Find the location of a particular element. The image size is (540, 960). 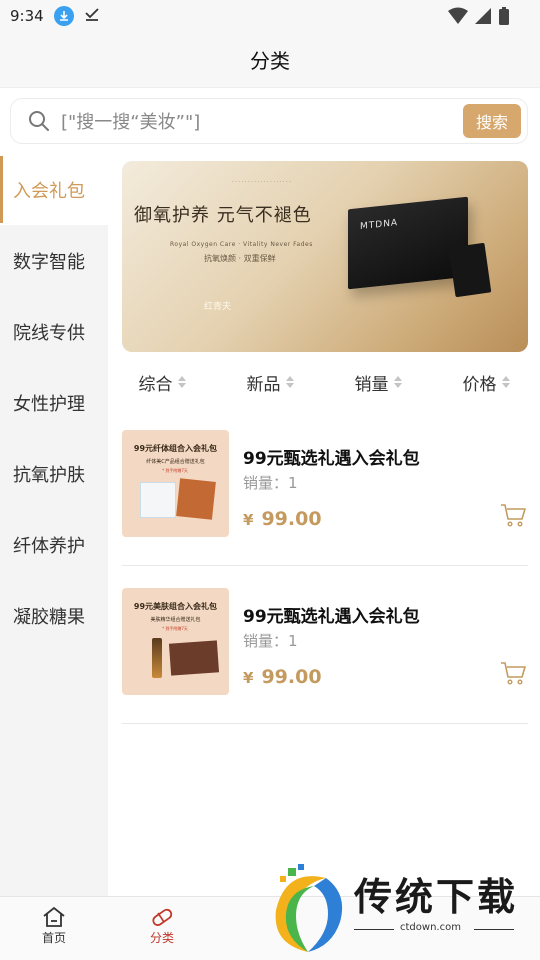

sort-new: 新品 is located at coordinates (270, 382).